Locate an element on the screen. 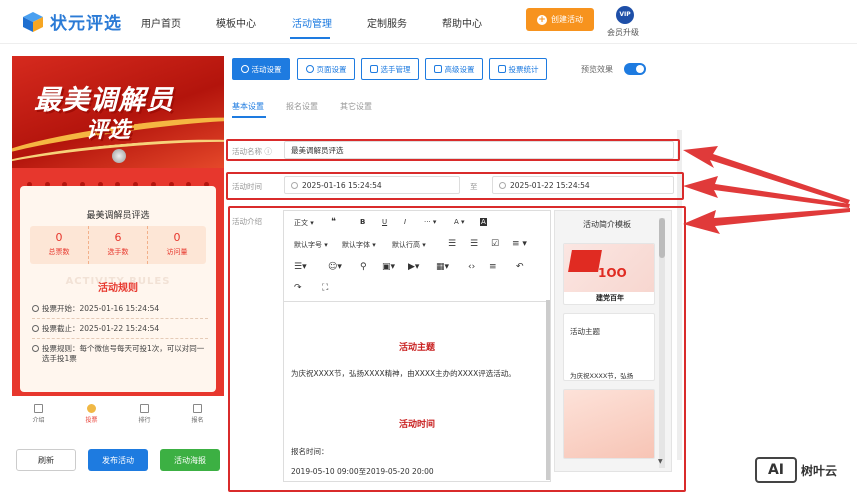 This screenshot has height=500, width=857. users-icon is located at coordinates (373, 69).